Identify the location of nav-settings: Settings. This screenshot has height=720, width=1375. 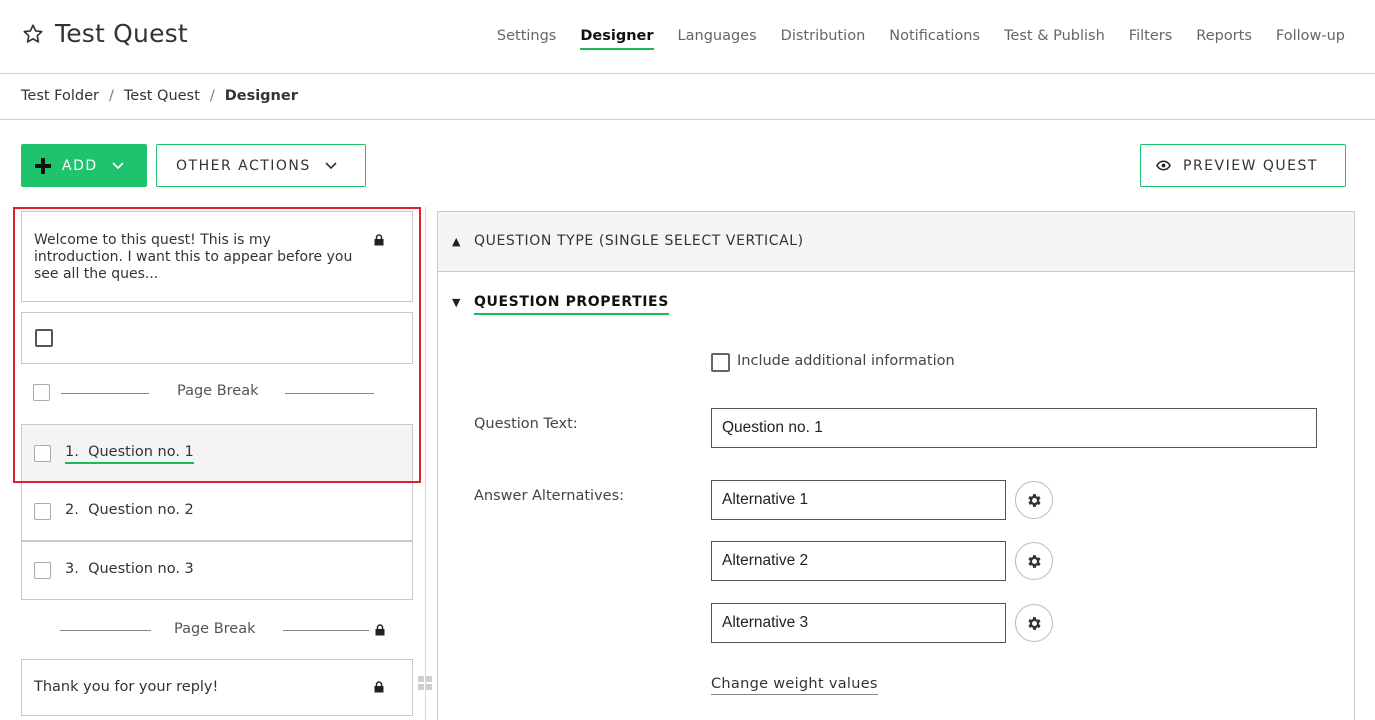
(526, 39).